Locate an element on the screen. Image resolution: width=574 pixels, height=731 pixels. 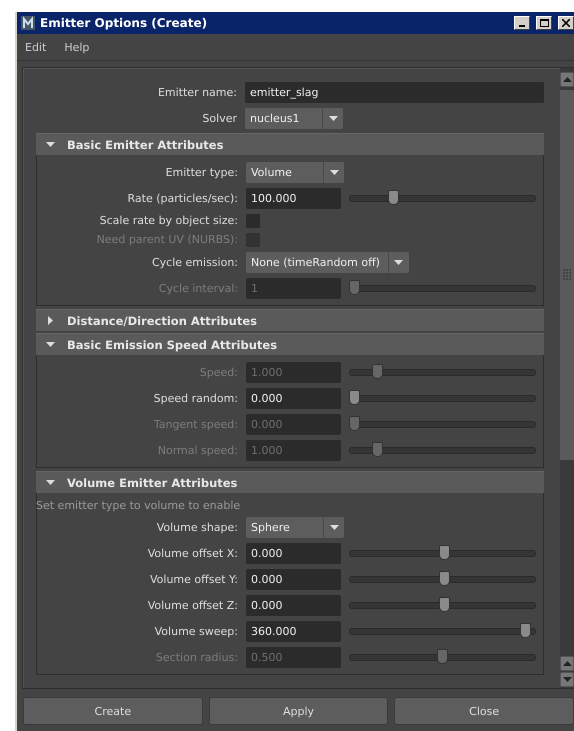
section-header: Basic Emission Speed Attributes is located at coordinates (290, 344).